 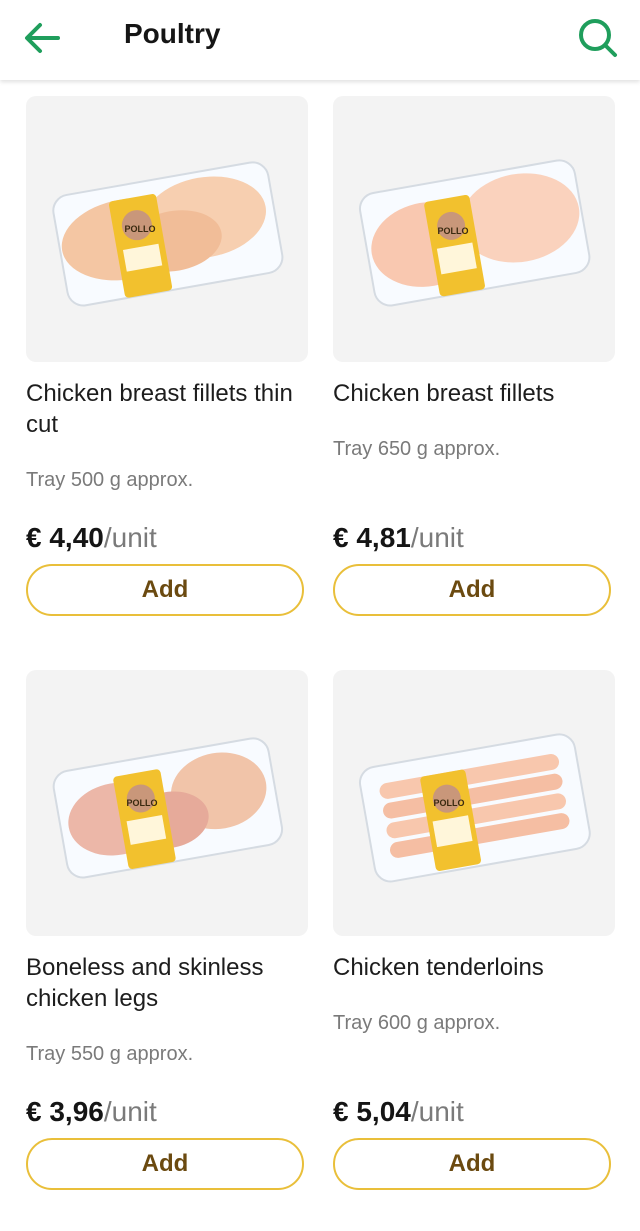 What do you see at coordinates (438, 967) in the screenshot?
I see `product-name: Chicken tenderloins` at bounding box center [438, 967].